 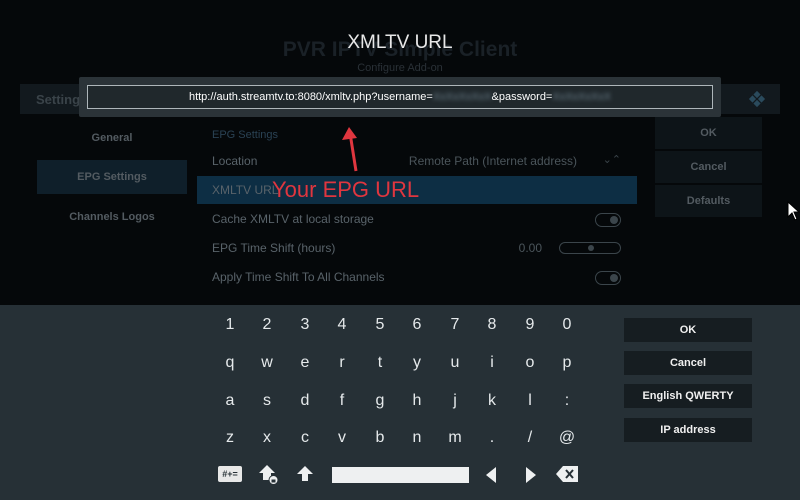 I want to click on setting-row-apply-time-shift: Apply Time Shift To All Channels, so click(x=417, y=277).